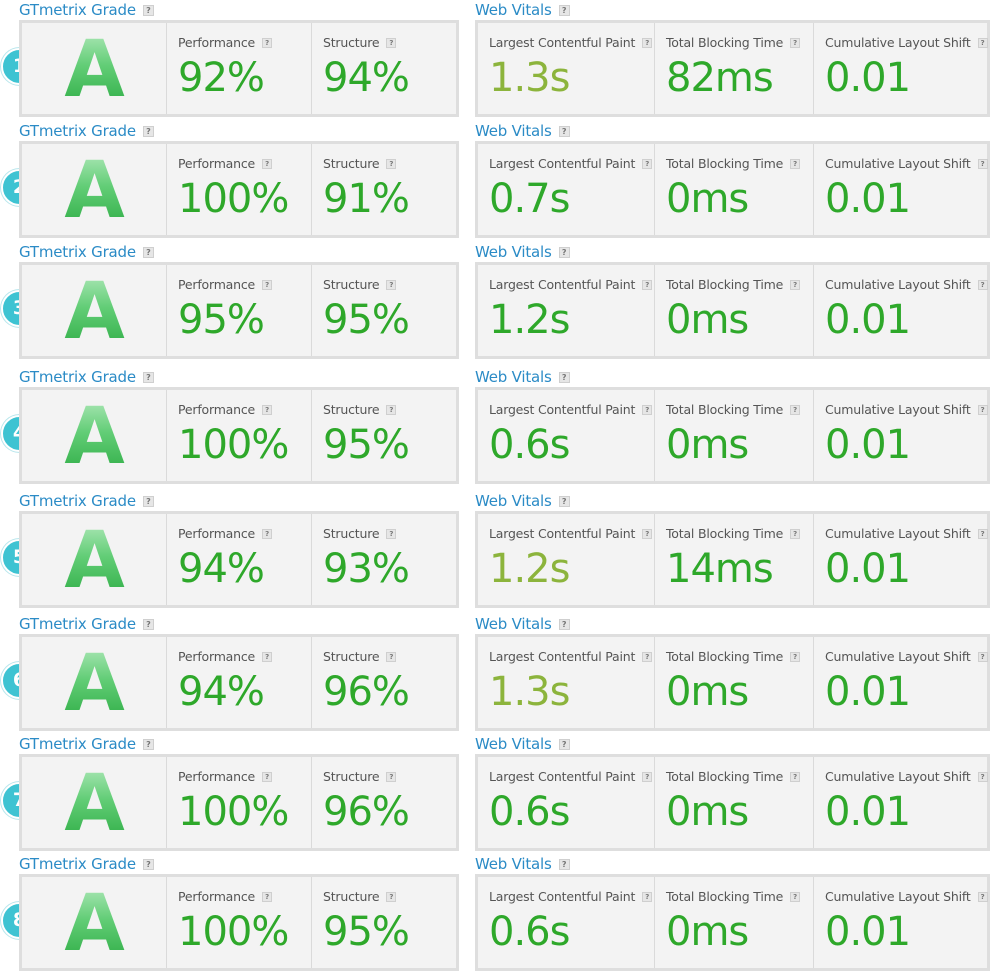  I want to click on structure-cell: Structure ? 94%, so click(384, 68).